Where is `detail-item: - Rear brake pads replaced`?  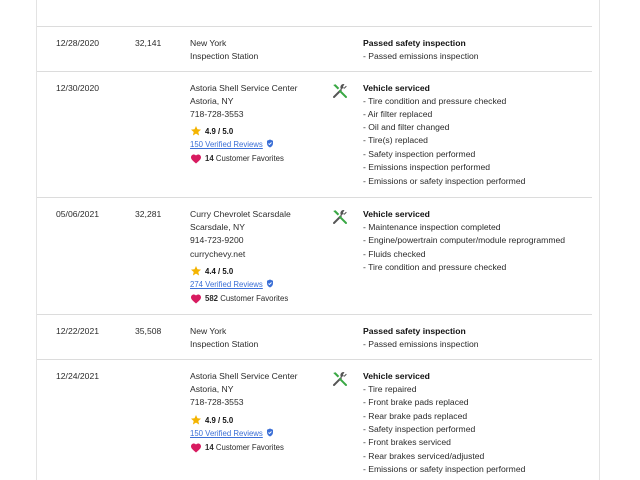 detail-item: - Rear brake pads replaced is located at coordinates (415, 416).